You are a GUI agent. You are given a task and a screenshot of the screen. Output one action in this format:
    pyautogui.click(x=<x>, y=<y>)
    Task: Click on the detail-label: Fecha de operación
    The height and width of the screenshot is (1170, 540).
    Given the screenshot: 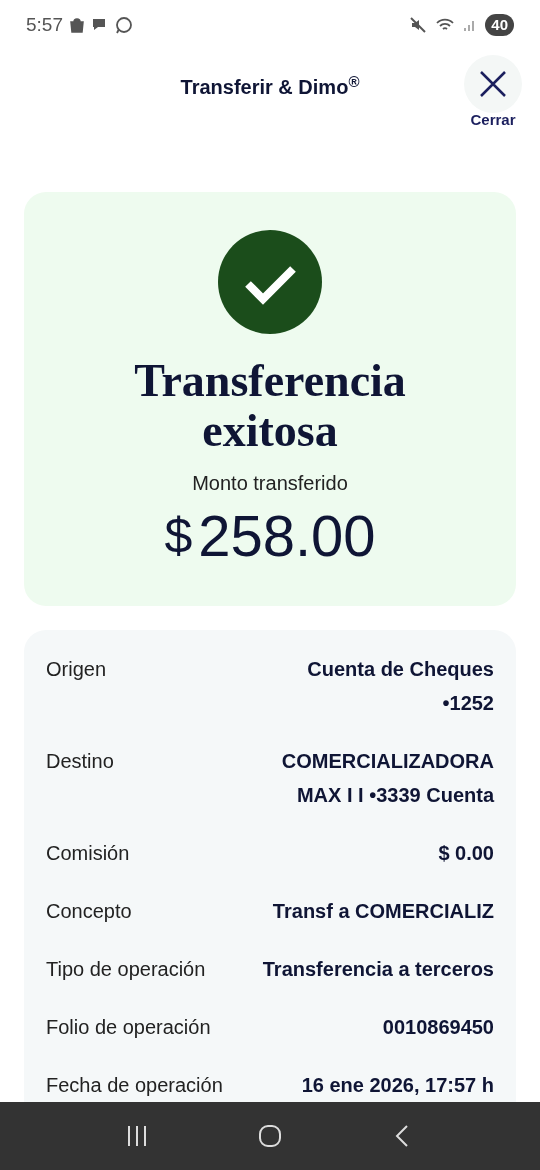 What is the action you would take?
    pyautogui.click(x=134, y=1085)
    